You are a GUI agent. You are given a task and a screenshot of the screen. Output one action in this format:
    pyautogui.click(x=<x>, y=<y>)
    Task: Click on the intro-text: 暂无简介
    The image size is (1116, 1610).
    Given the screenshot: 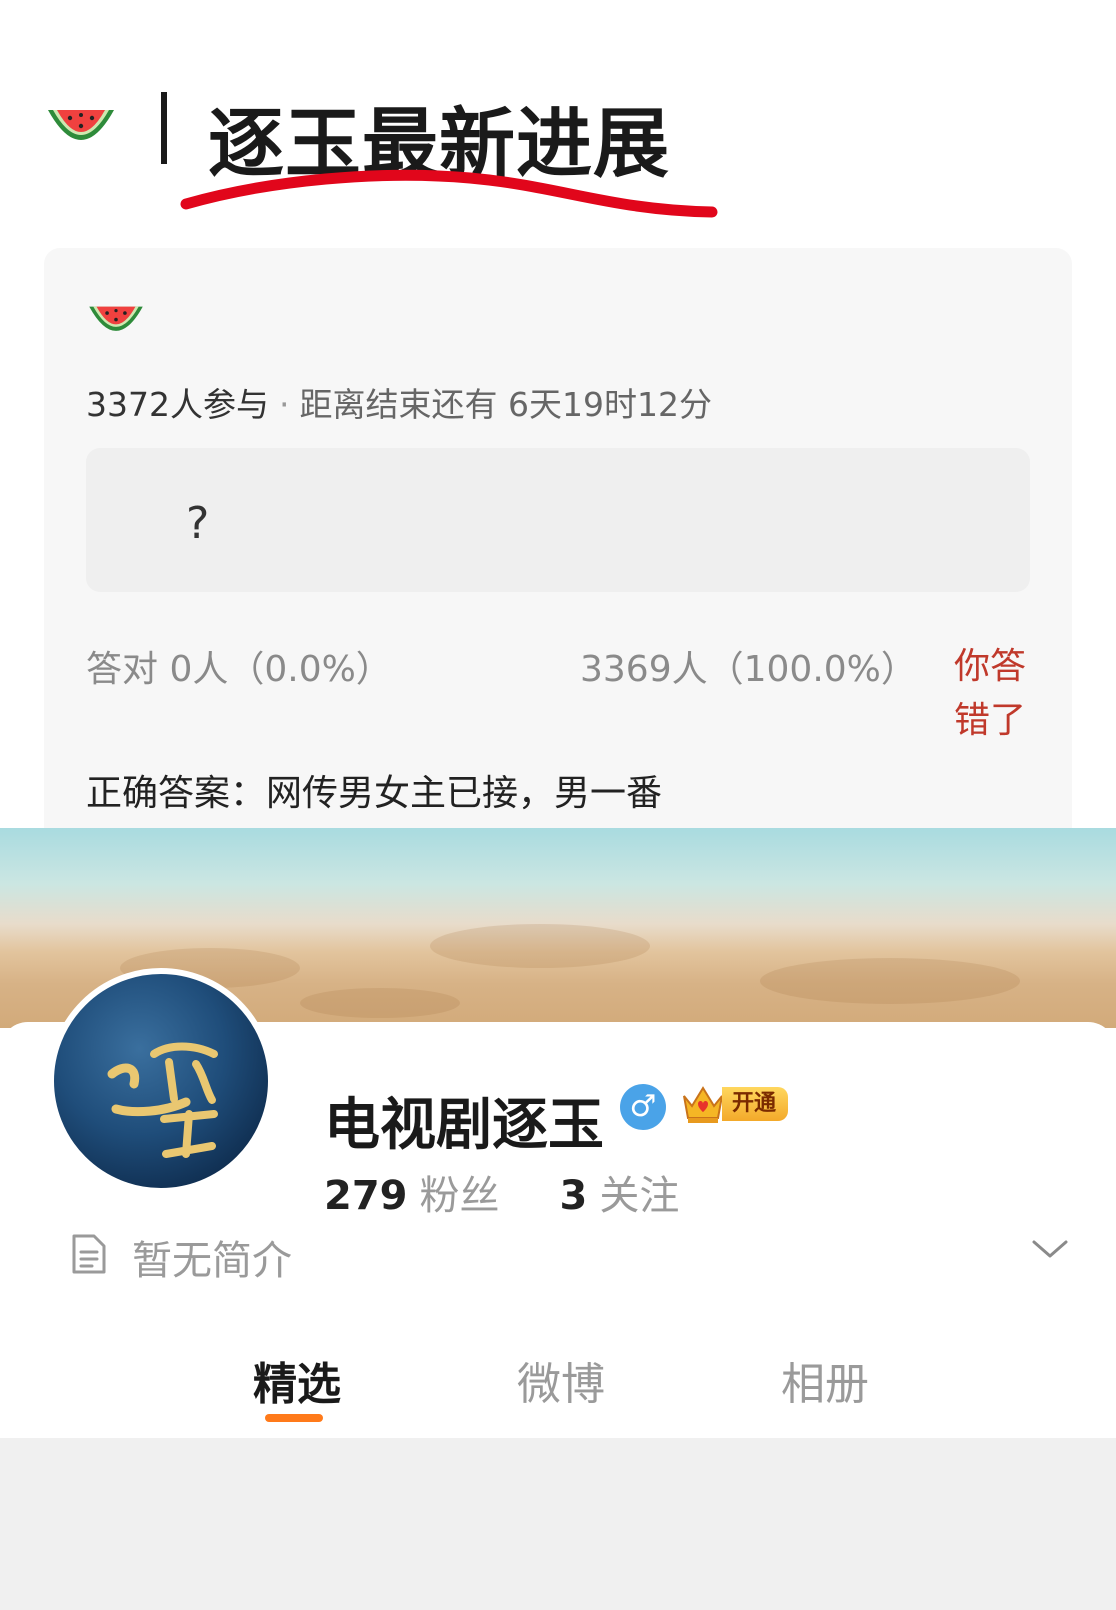 What is the action you would take?
    pyautogui.click(x=212, y=1261)
    